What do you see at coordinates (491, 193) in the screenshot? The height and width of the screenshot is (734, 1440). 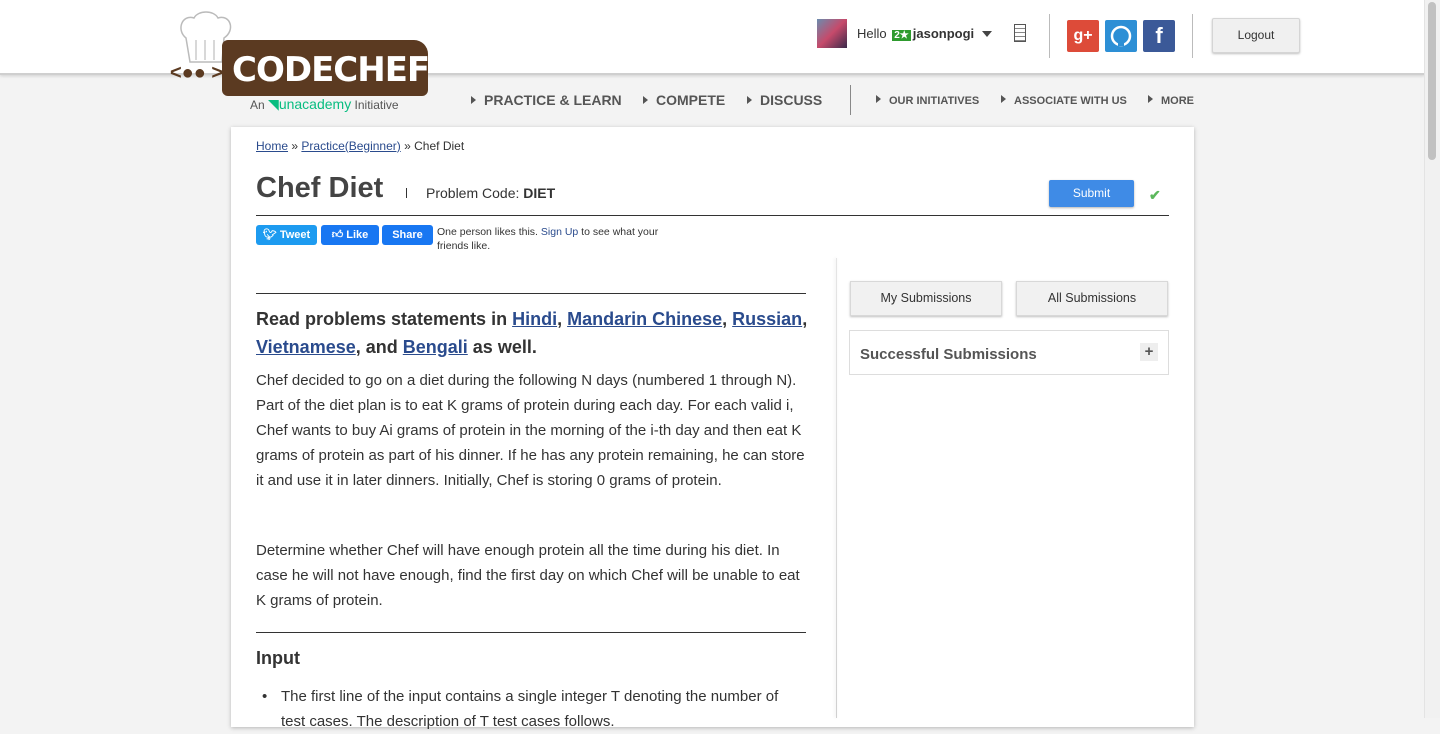 I see `problem-code: Problem Code: DIET` at bounding box center [491, 193].